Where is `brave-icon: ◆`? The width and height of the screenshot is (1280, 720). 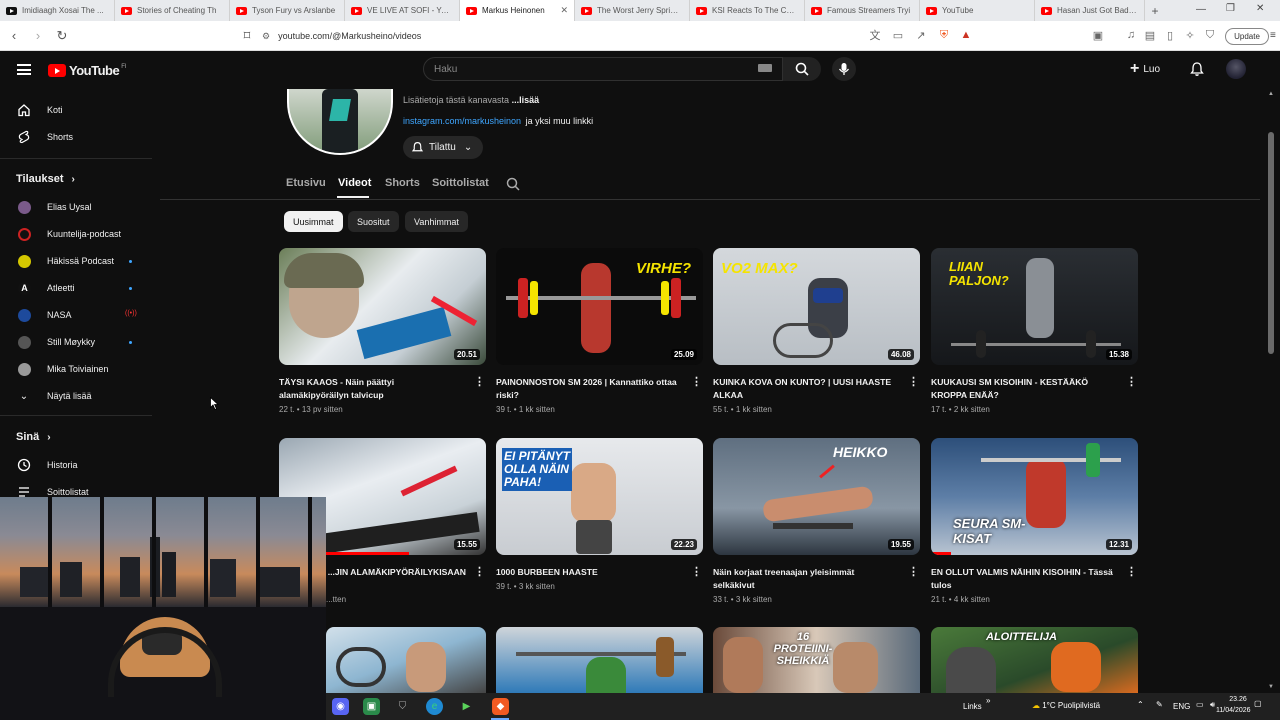
brave-icon: ◆ is located at coordinates (500, 706).